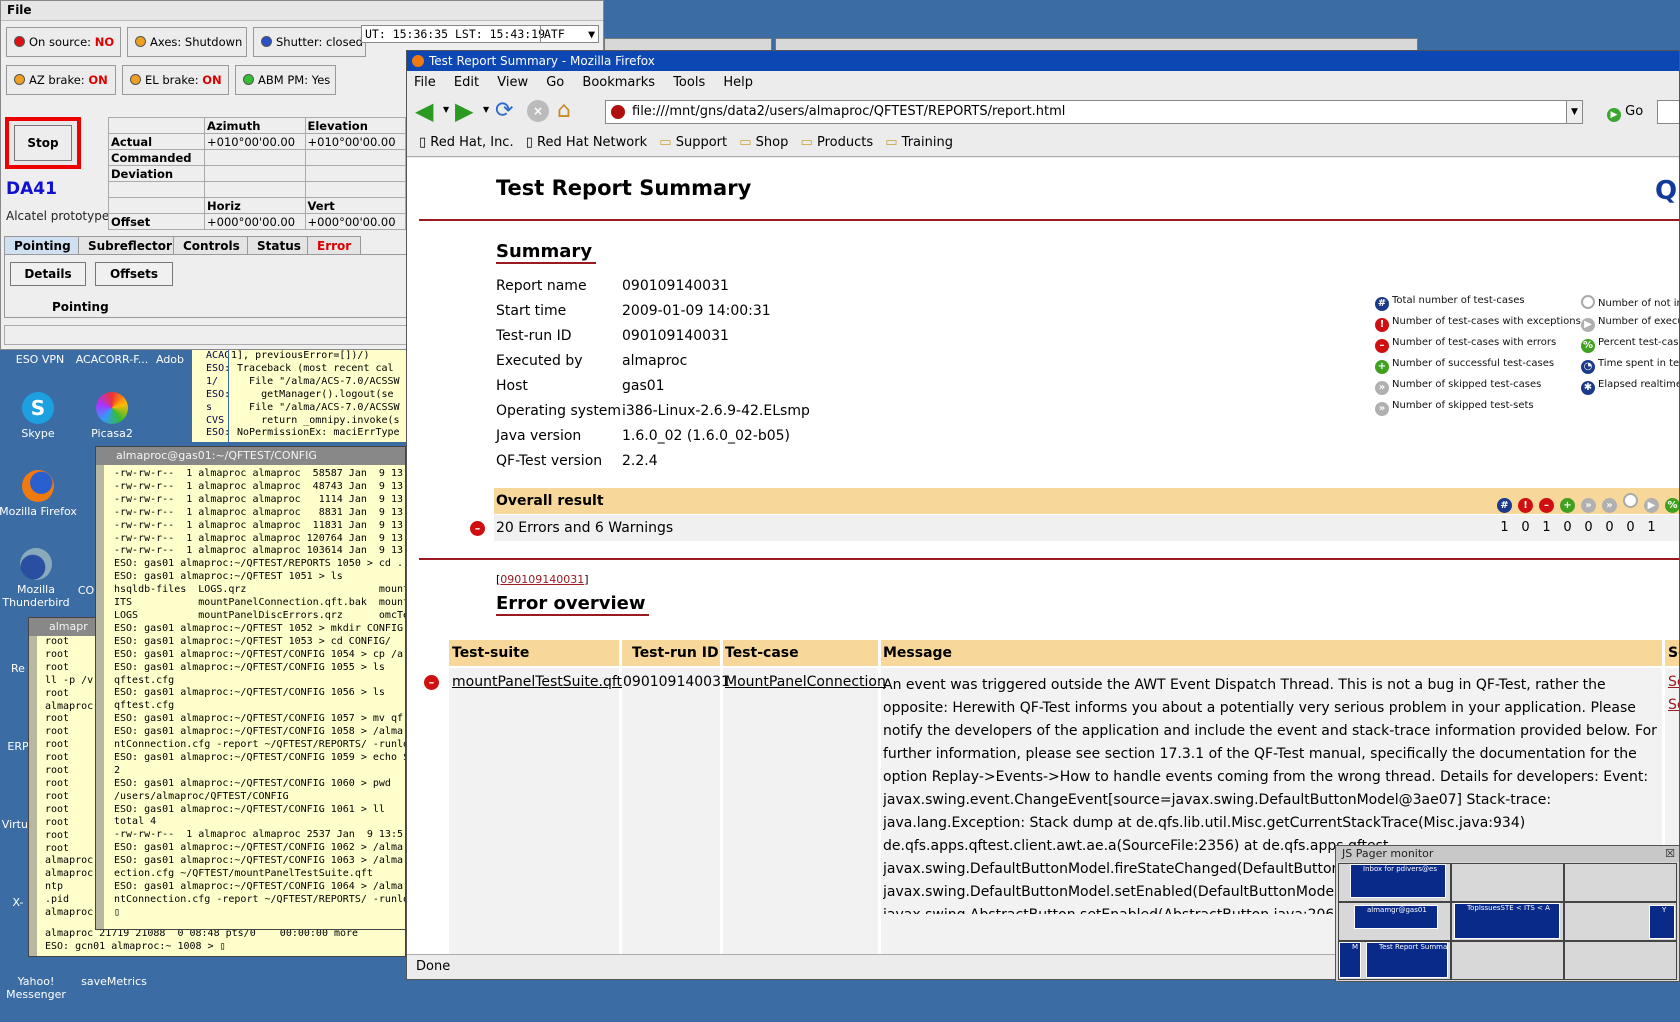 This screenshot has width=1680, height=1022. What do you see at coordinates (618, 112) in the screenshot?
I see `page-icon` at bounding box center [618, 112].